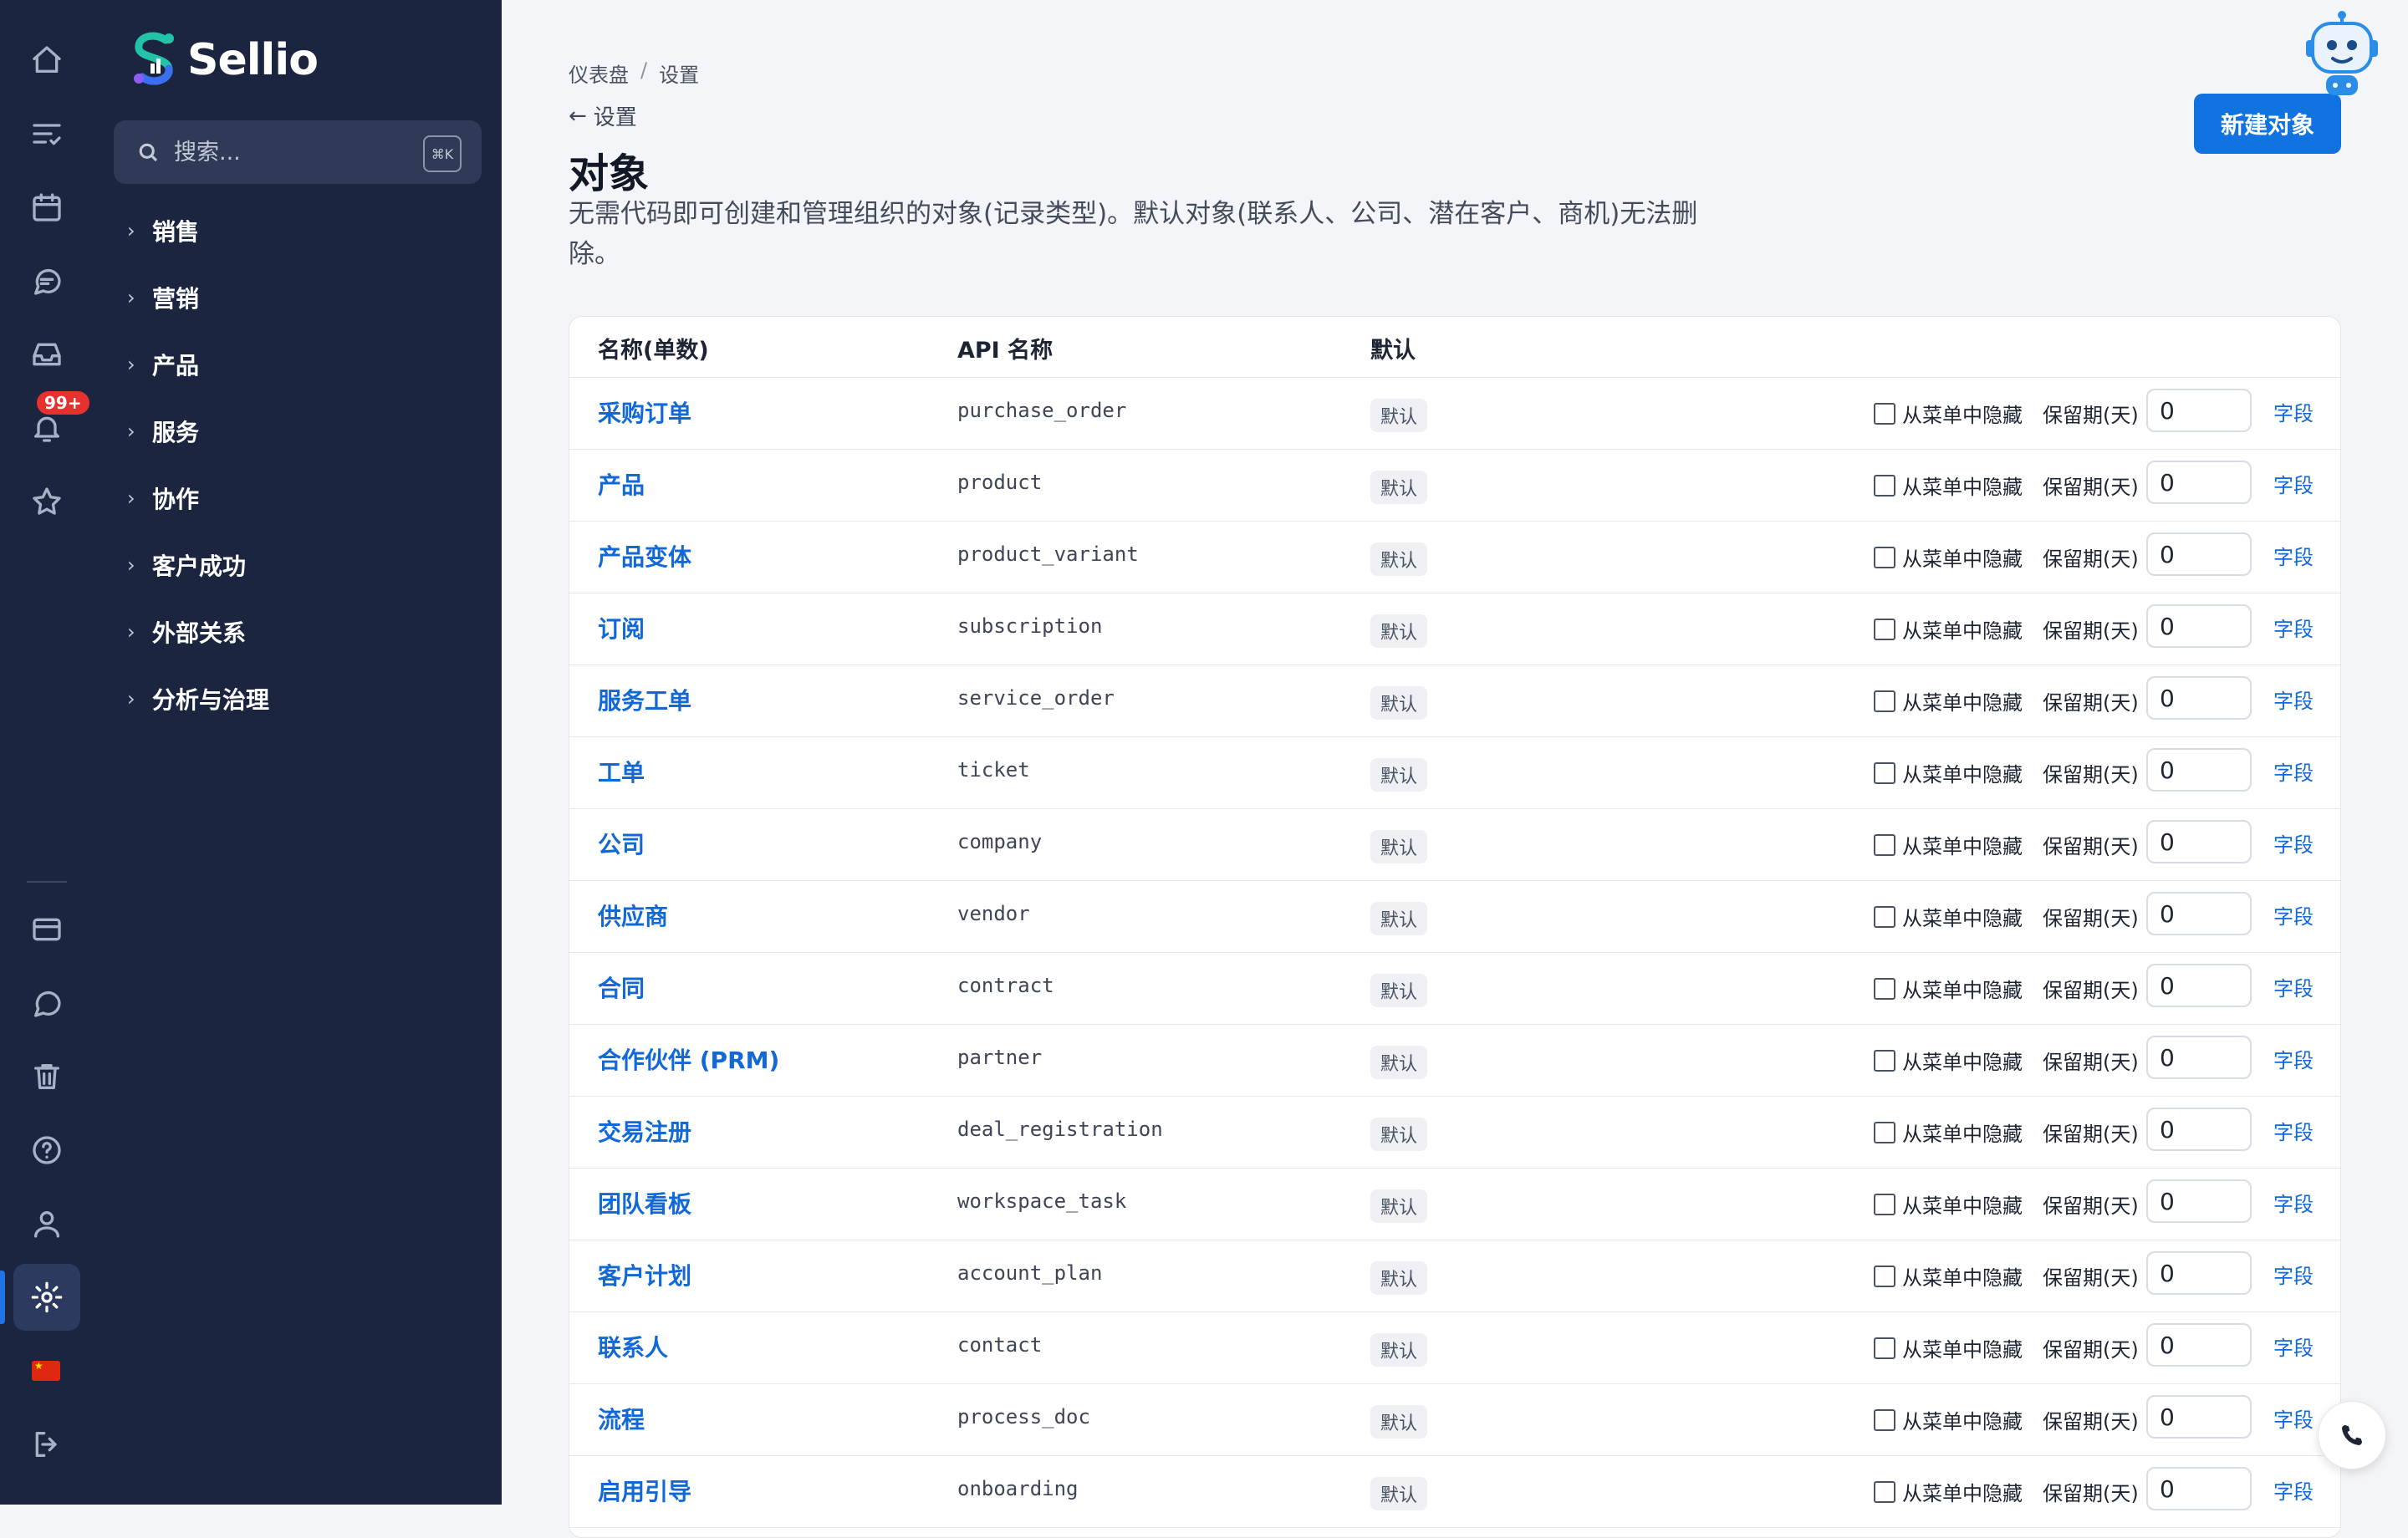  I want to click on assistant-robot-icon, so click(2342, 54).